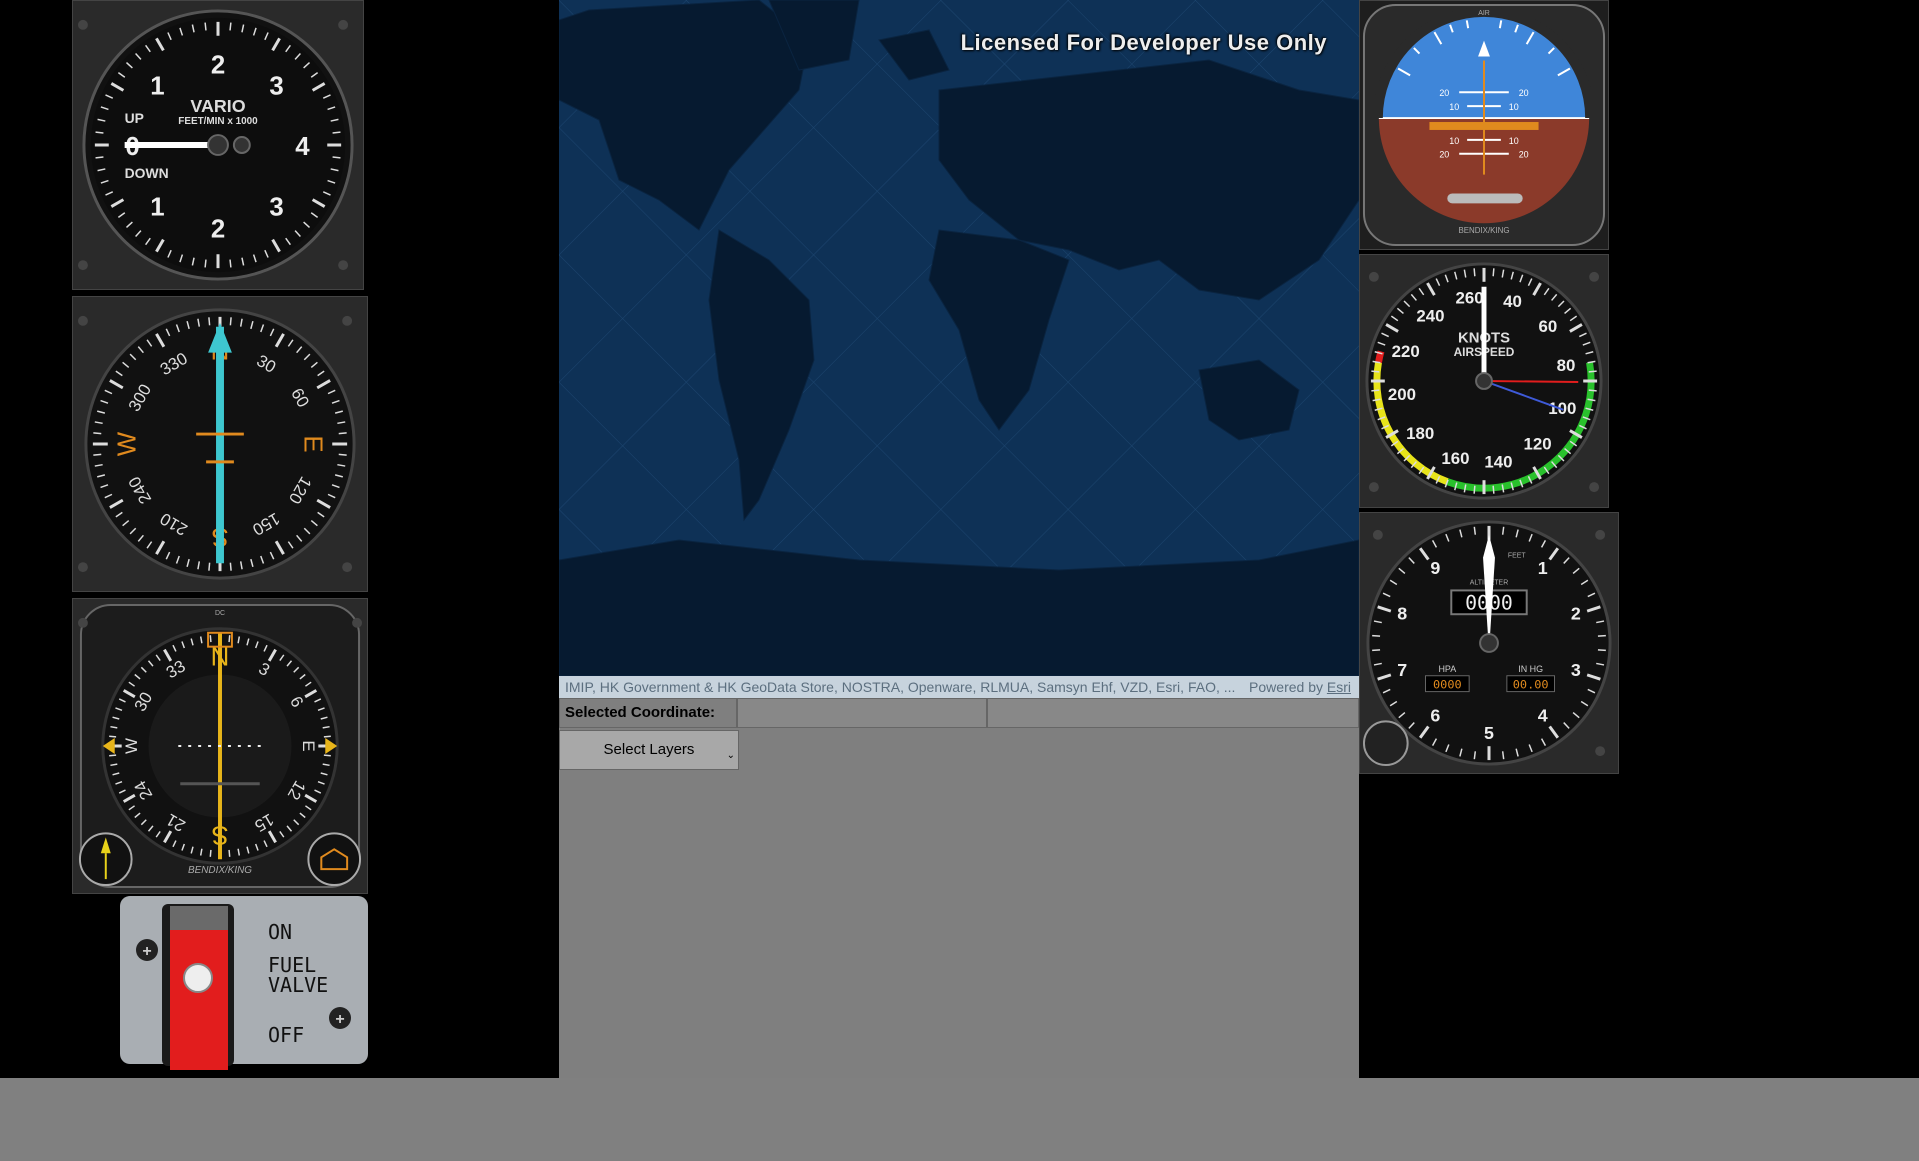 This screenshot has height=1161, width=1919. I want to click on pitch-label: 10, so click(1514, 107).